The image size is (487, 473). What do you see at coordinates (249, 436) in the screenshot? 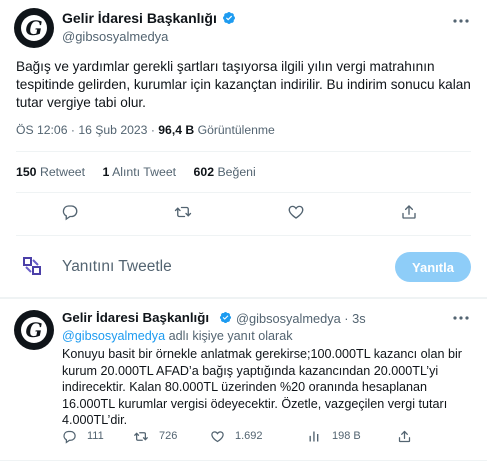
I see `like-count: 1.692` at bounding box center [249, 436].